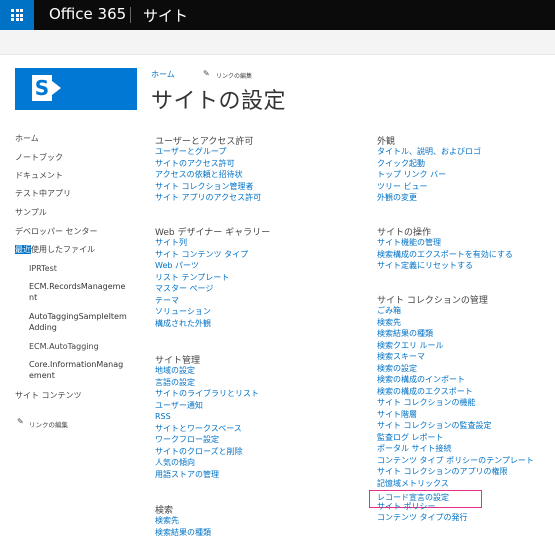 Image resolution: width=555 pixels, height=557 pixels. What do you see at coordinates (87, 14) in the screenshot?
I see `office365-brand: Office 365` at bounding box center [87, 14].